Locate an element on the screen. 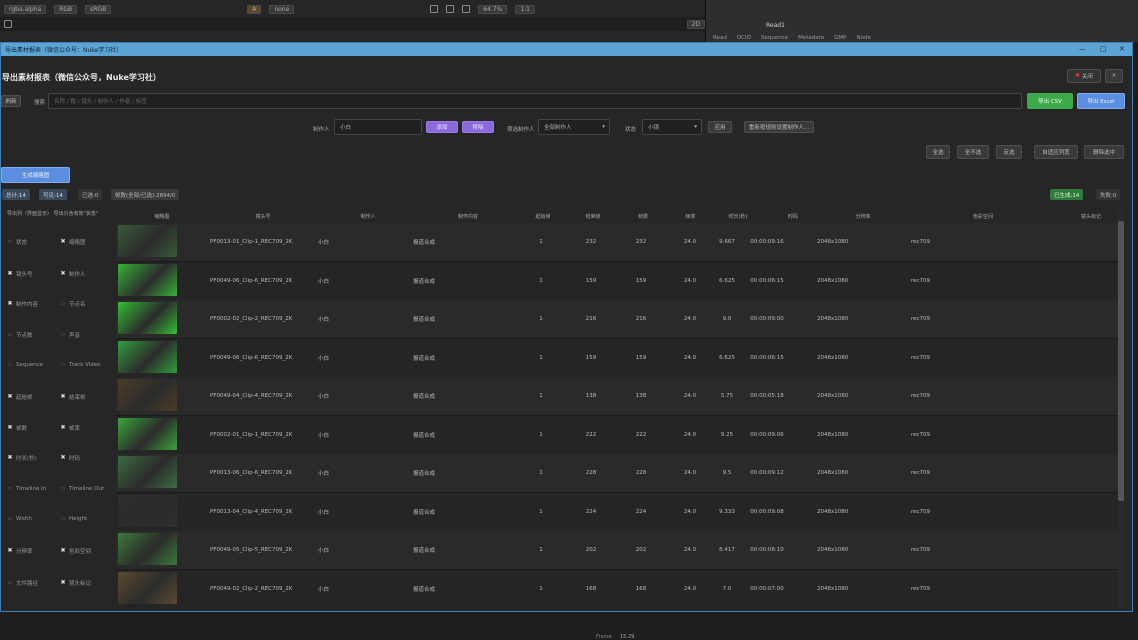 The width and height of the screenshot is (1138, 640). tab-sequence: Sequence is located at coordinates (774, 38).